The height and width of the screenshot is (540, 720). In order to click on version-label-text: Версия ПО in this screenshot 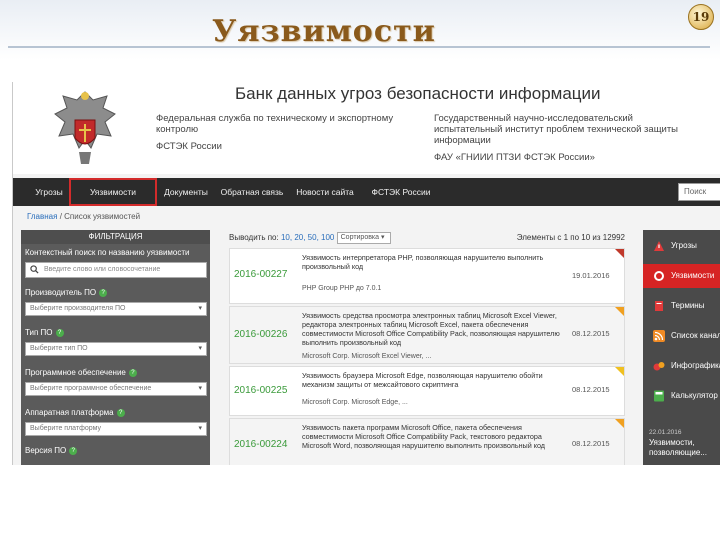, I will do `click(46, 450)`.